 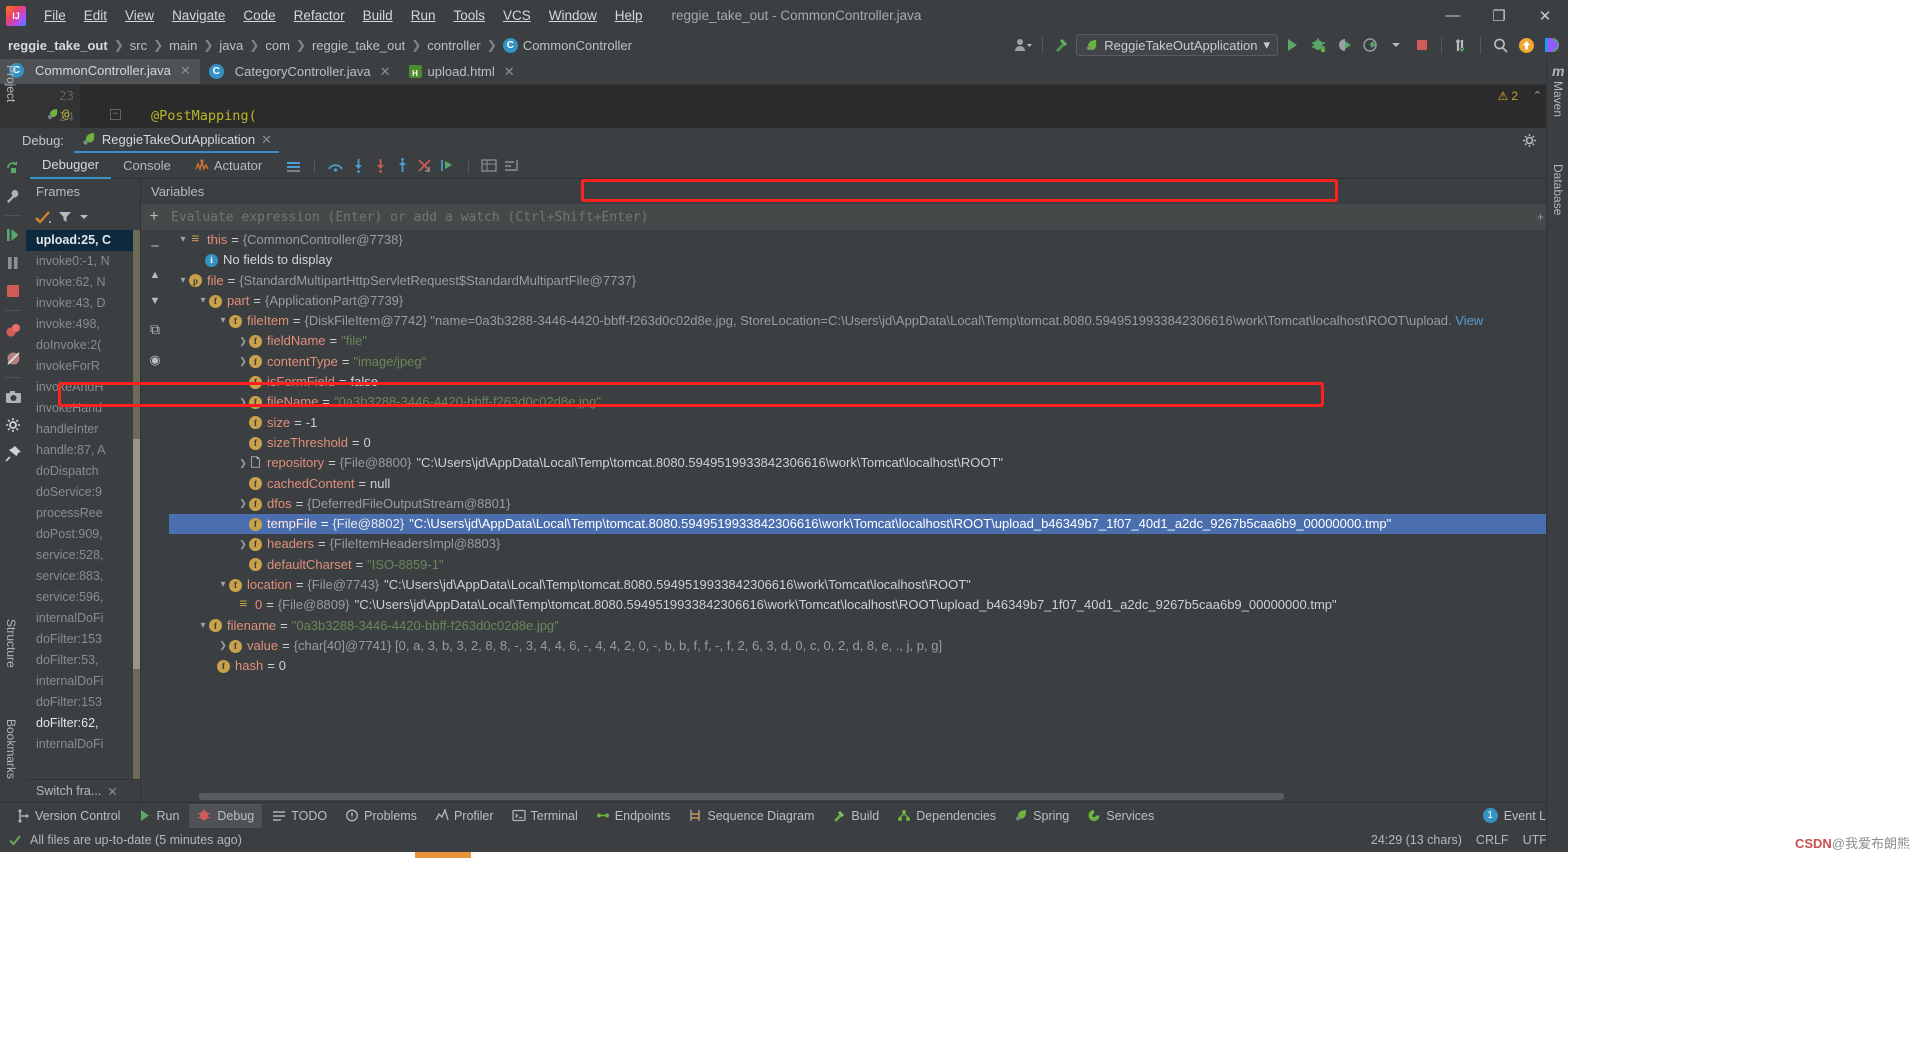 I want to click on force-step-into-icon, so click(x=380, y=165).